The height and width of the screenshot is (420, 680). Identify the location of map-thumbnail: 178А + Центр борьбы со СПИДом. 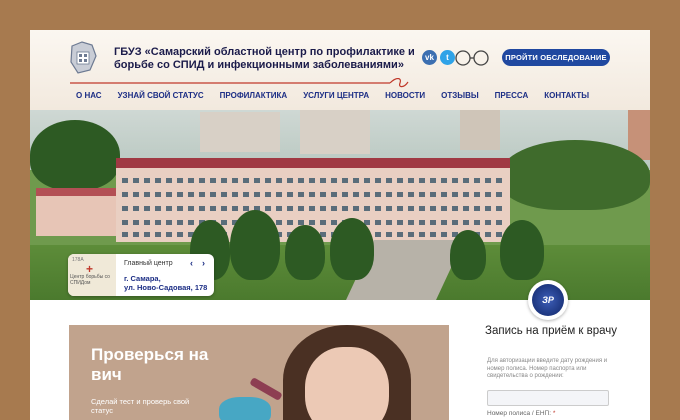
(92, 275).